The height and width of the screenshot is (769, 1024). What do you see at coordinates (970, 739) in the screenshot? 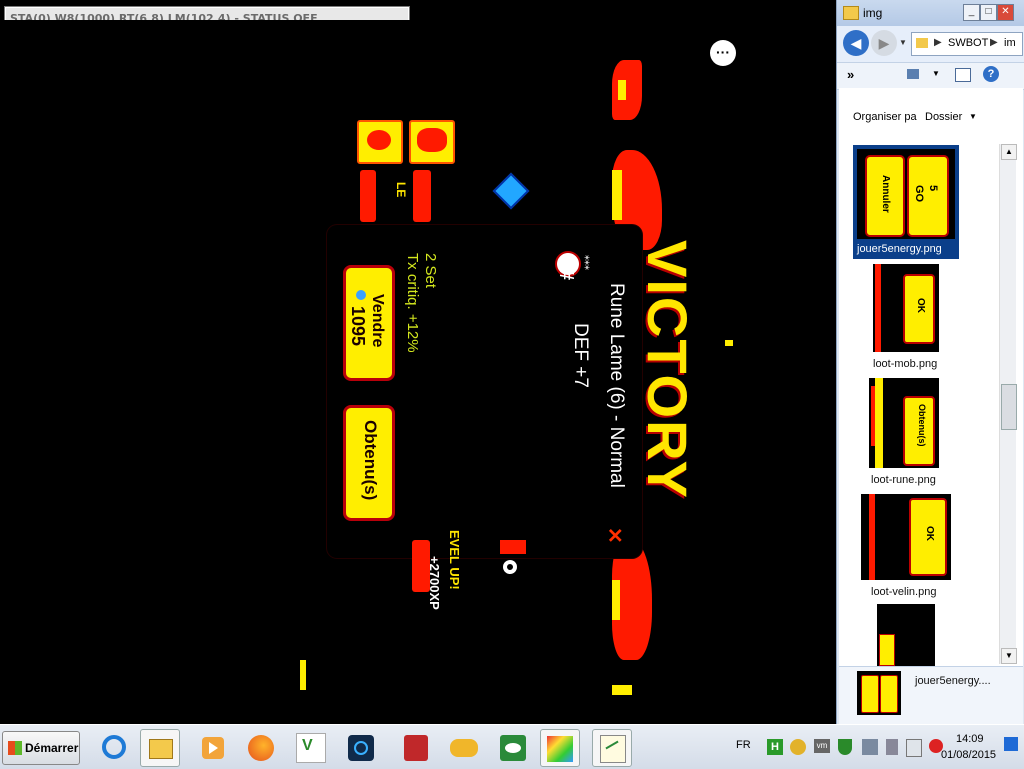
I see `clock-time: 14:09` at bounding box center [970, 739].